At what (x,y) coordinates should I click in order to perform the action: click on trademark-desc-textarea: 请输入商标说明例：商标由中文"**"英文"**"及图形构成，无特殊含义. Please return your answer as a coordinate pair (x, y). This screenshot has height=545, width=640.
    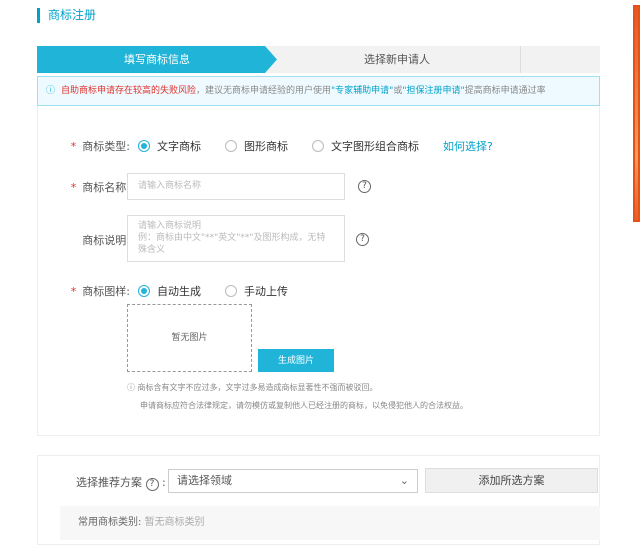
    Looking at the image, I should click on (236, 238).